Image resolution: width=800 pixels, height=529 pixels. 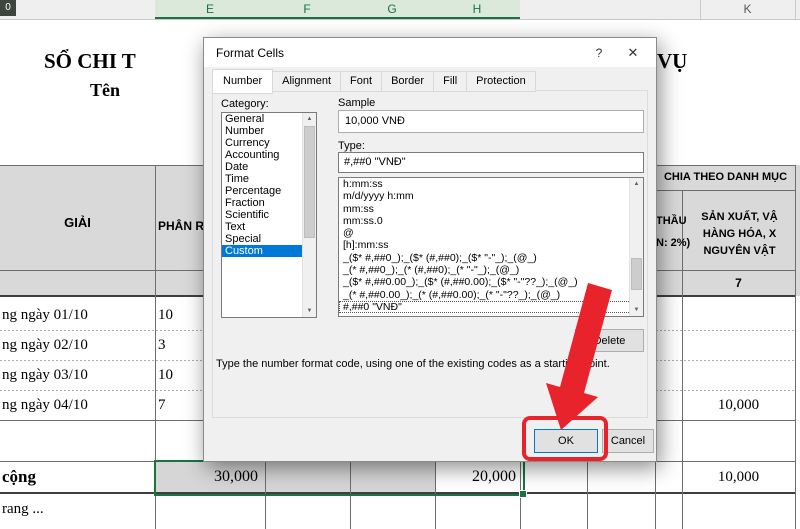 I want to click on column-header: E, so click(x=210, y=9).